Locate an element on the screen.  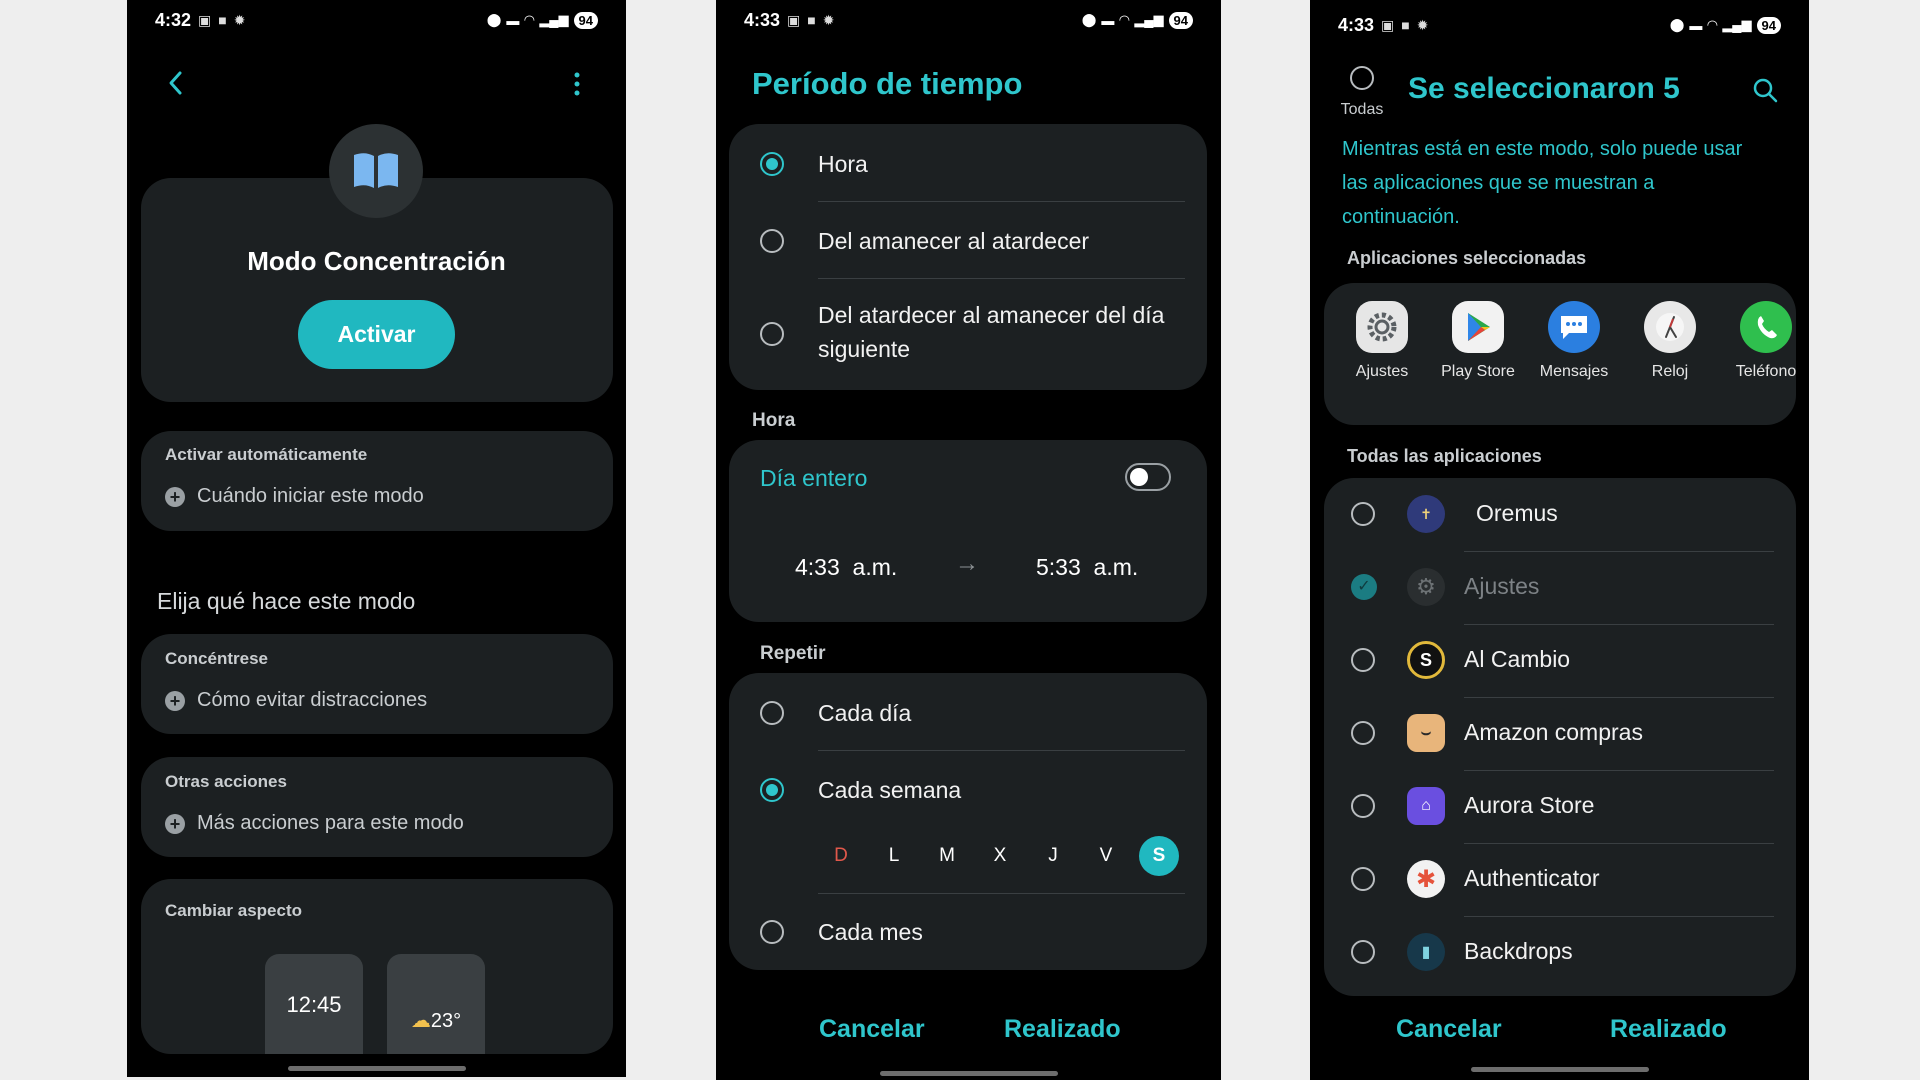
phone-app-icon is located at coordinates (1766, 327).